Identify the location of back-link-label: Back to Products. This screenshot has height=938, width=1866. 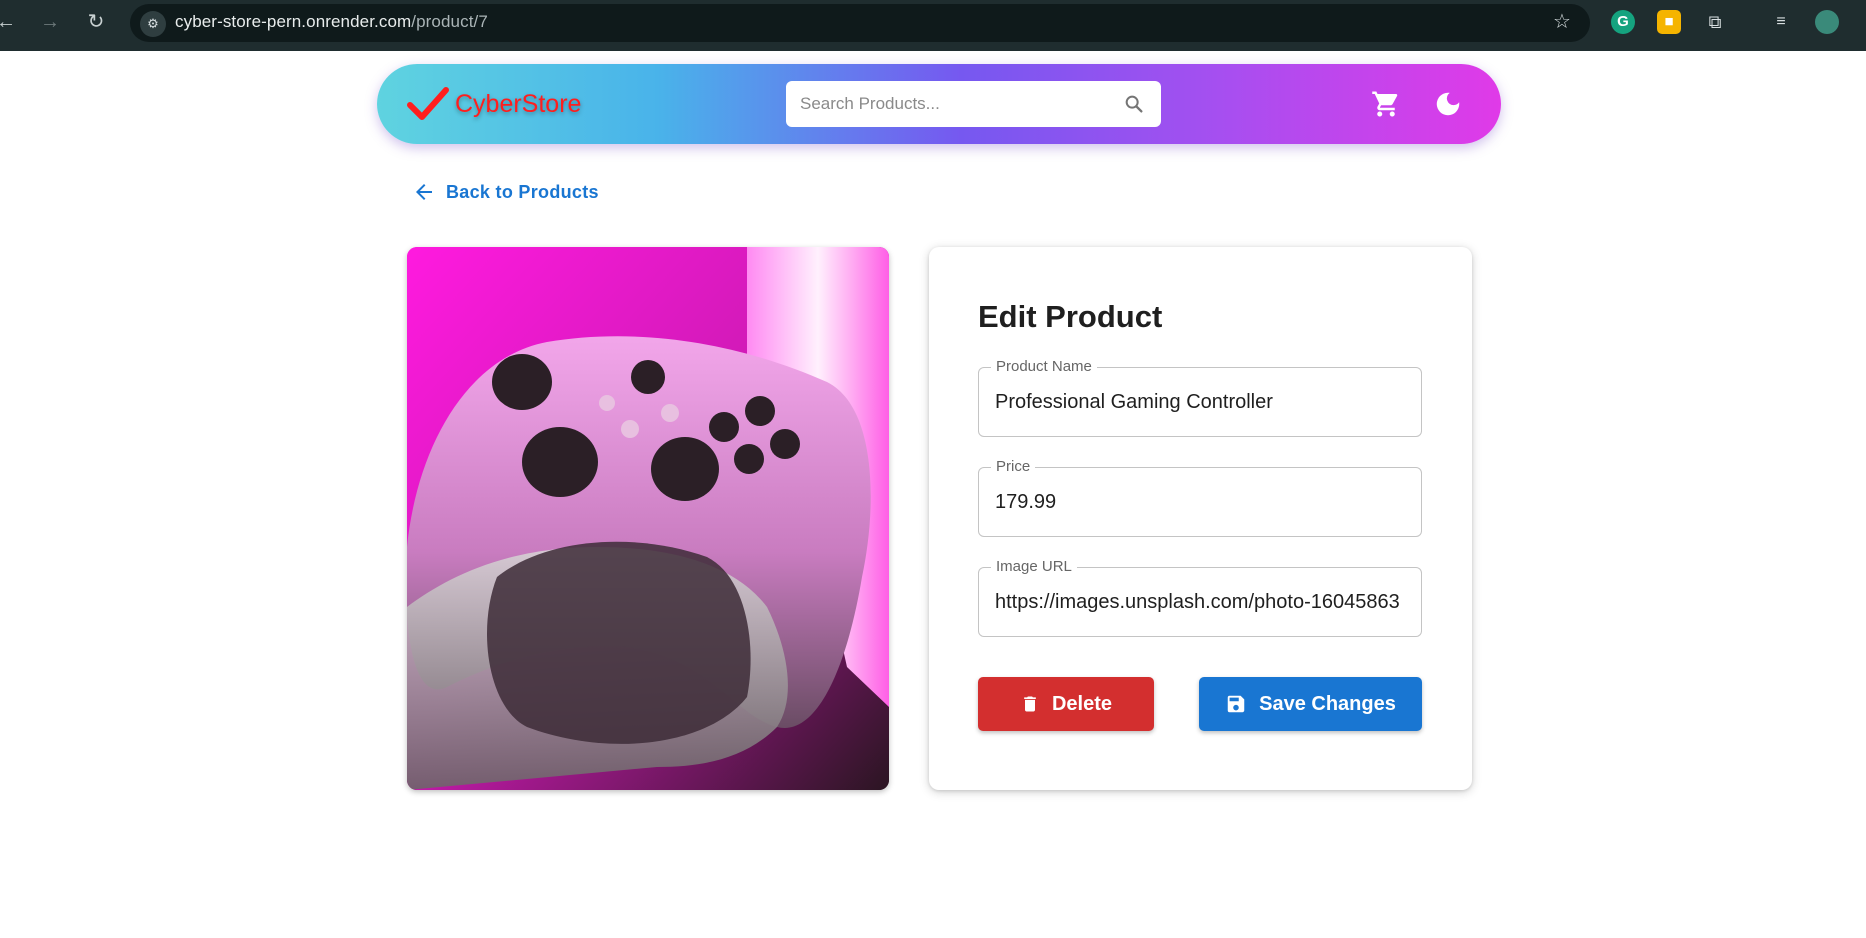
(522, 191).